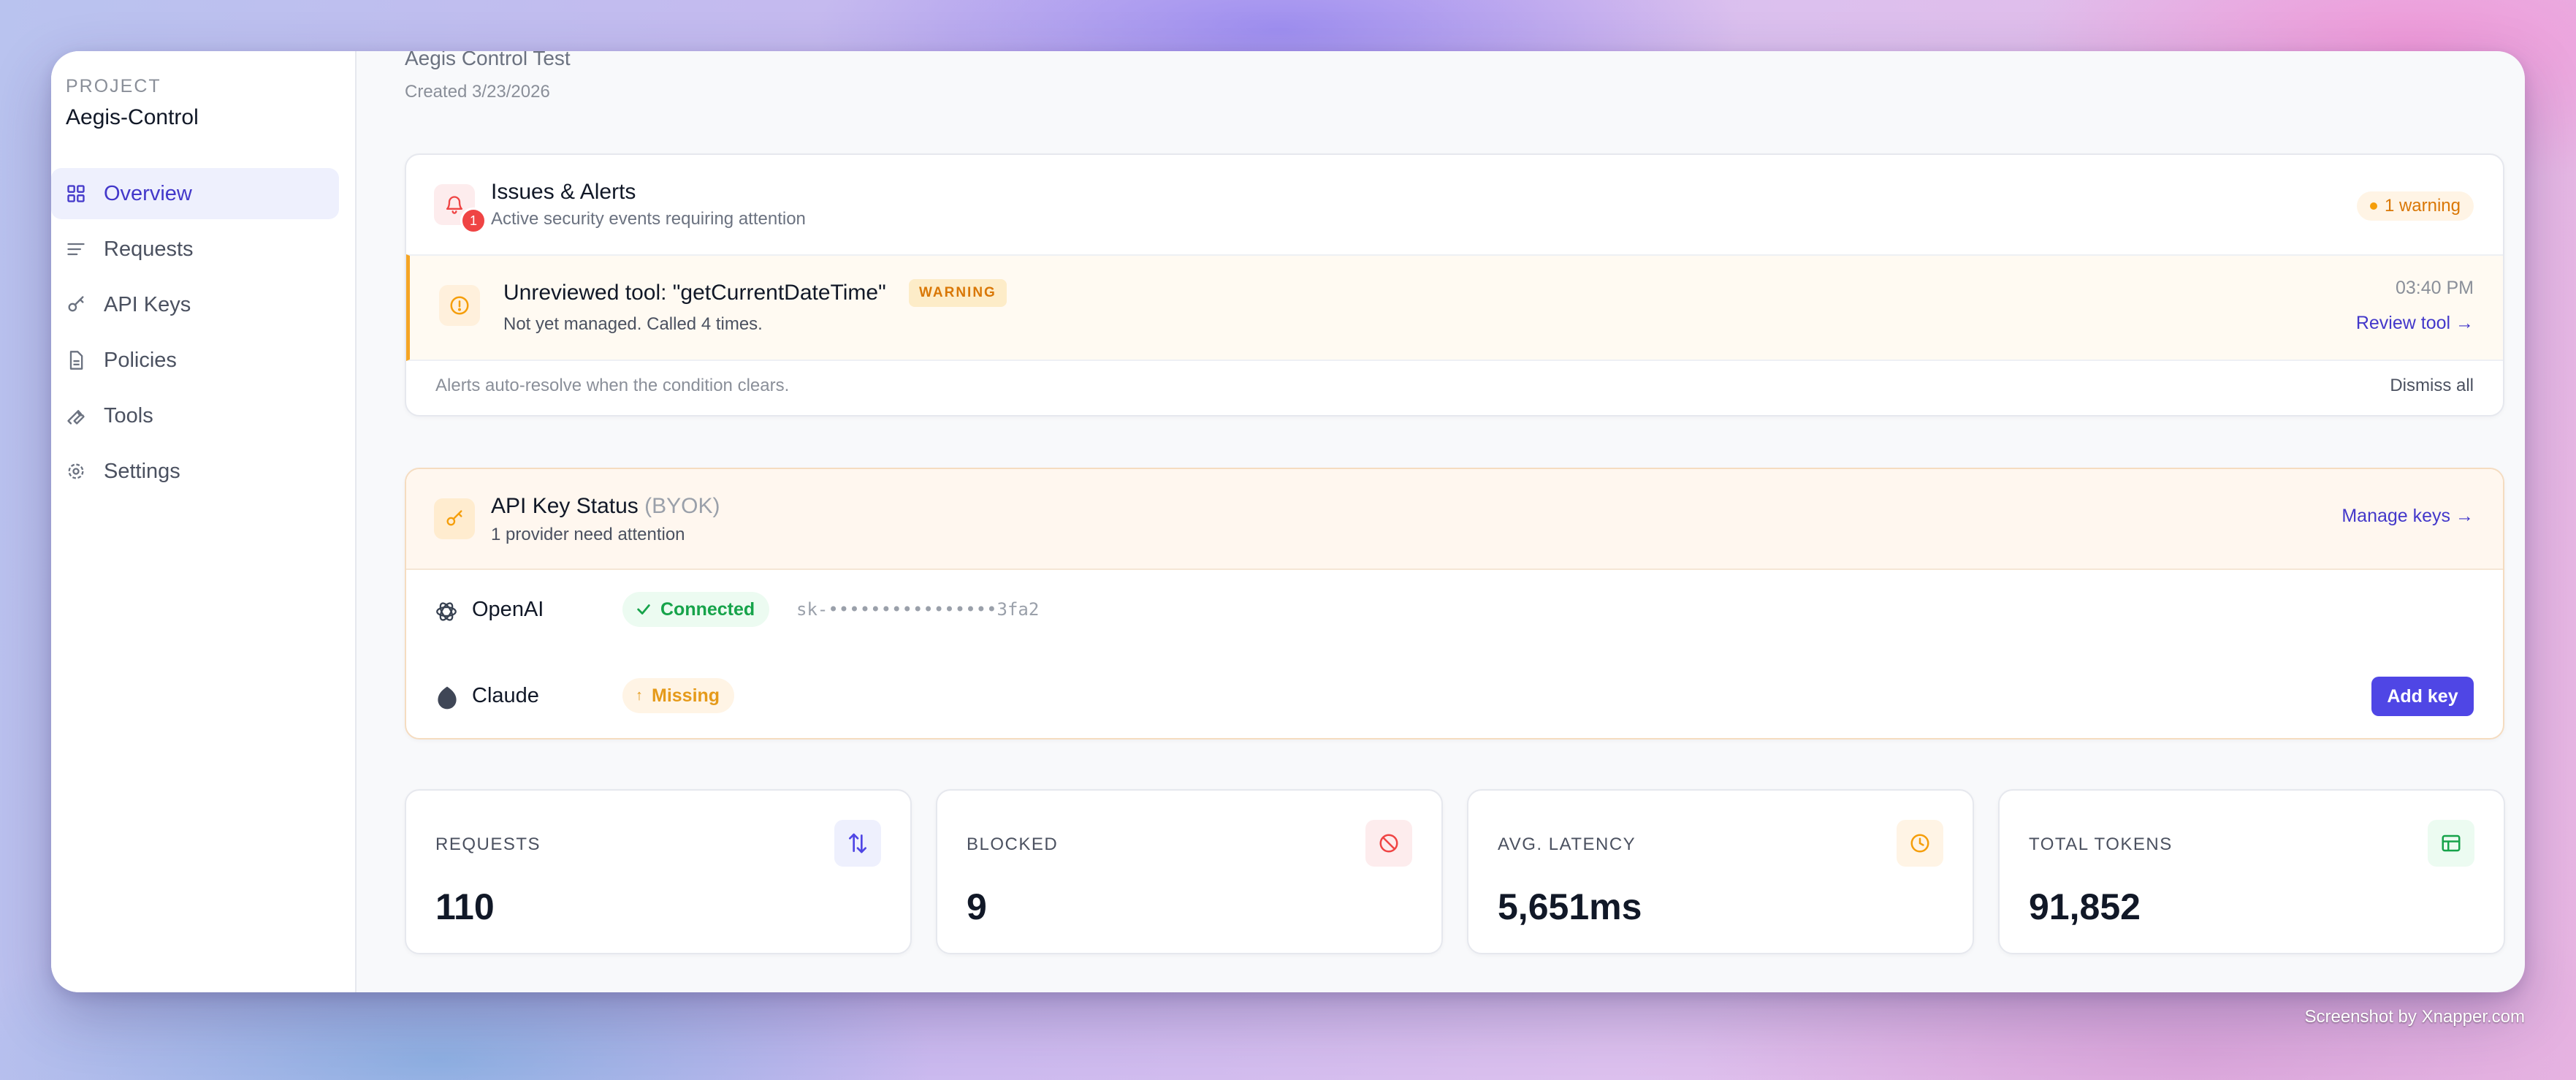  What do you see at coordinates (1454, 611) in the screenshot?
I see `provider-row-openai: OpenAI Connected sk-••••••••••••••••3fa2` at bounding box center [1454, 611].